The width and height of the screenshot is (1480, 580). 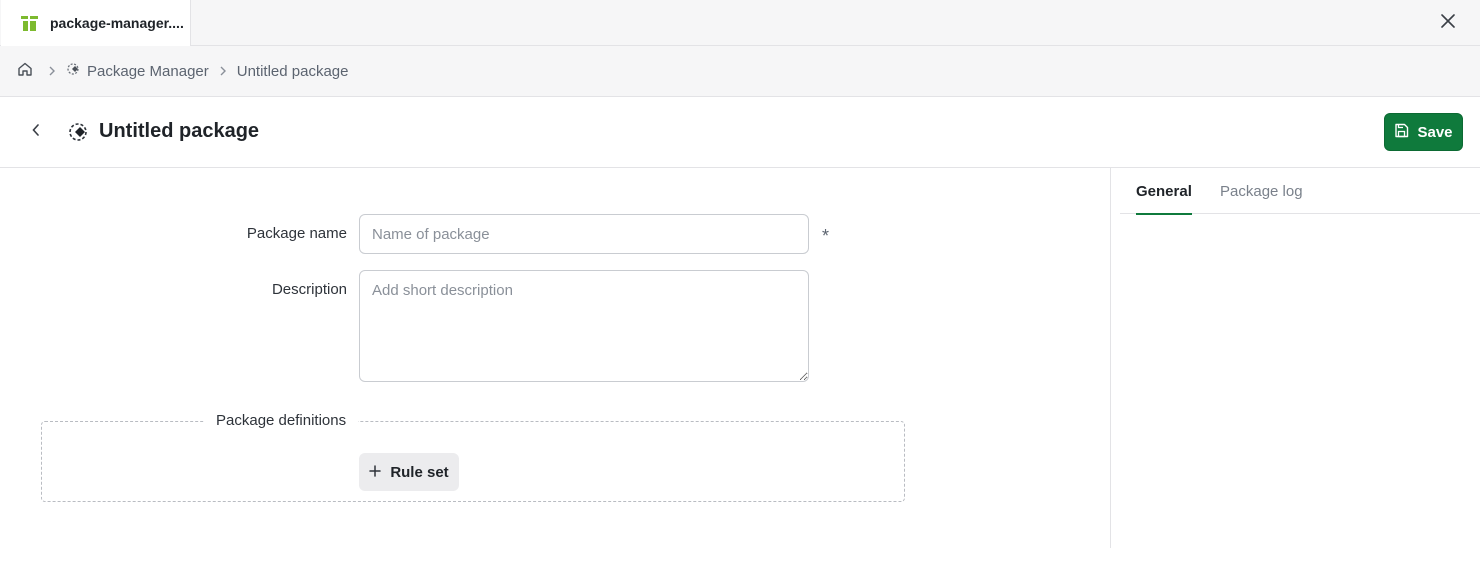 What do you see at coordinates (179, 131) in the screenshot?
I see `page-title: Untitled package` at bounding box center [179, 131].